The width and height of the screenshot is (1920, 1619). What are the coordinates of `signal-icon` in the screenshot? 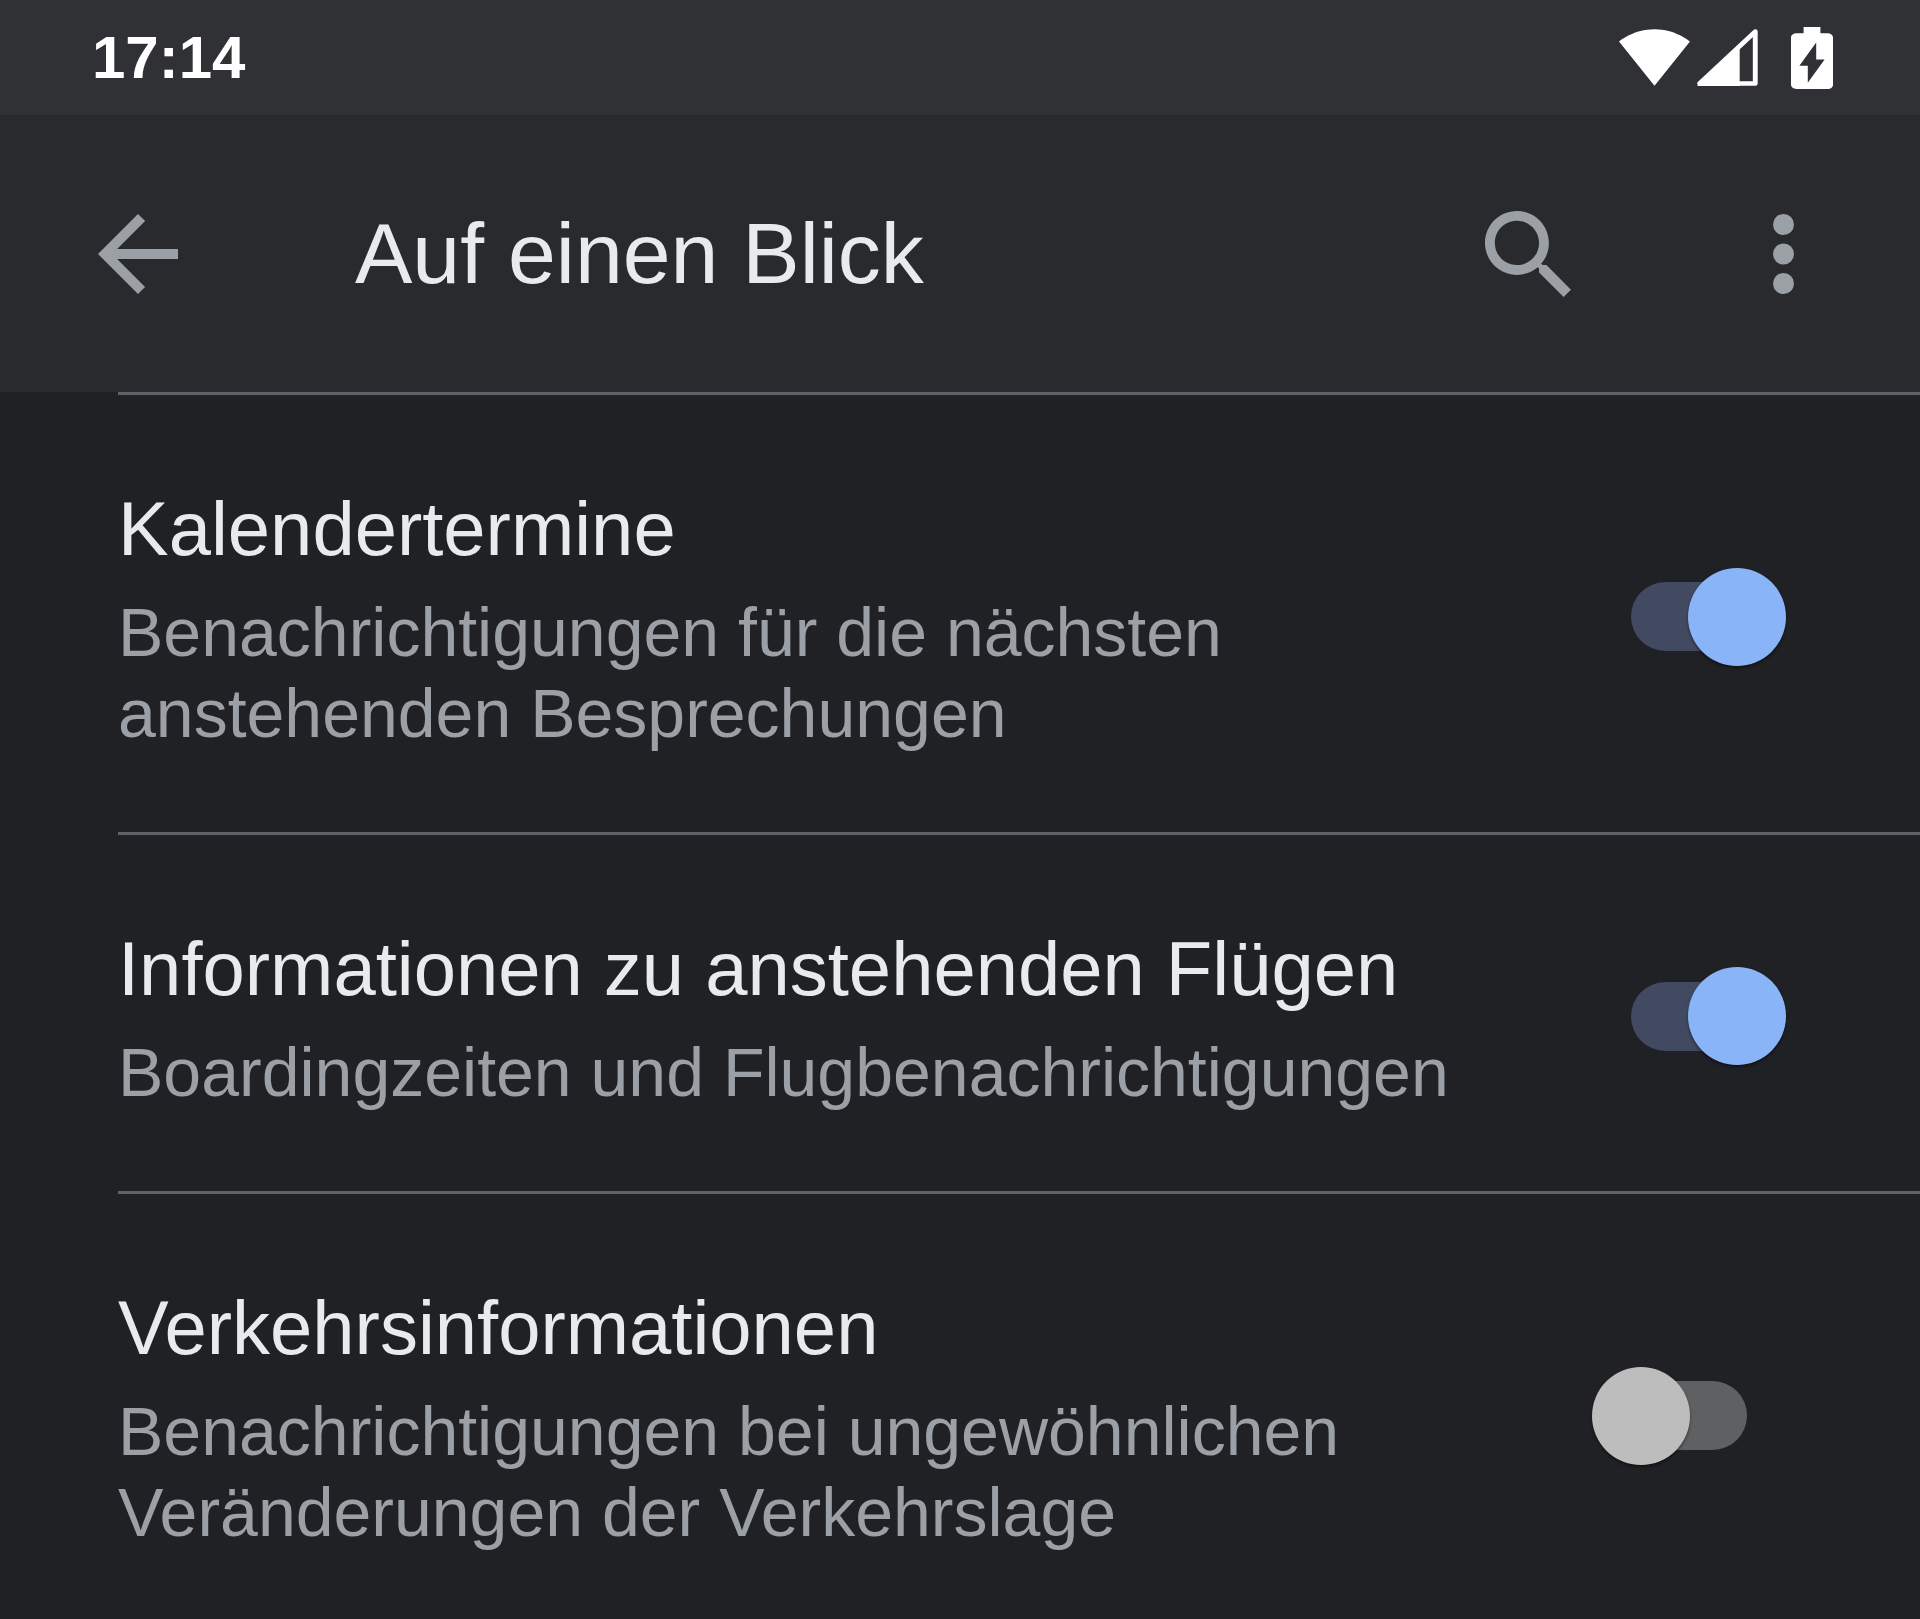 It's located at (1727, 57).